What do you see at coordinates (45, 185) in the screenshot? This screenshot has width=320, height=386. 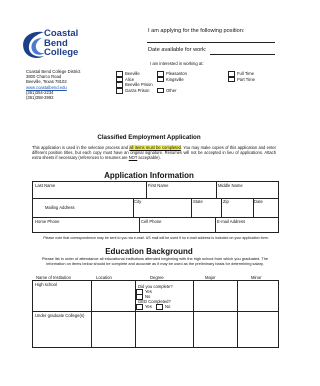 I see `last-name-field: Last Name` at bounding box center [45, 185].